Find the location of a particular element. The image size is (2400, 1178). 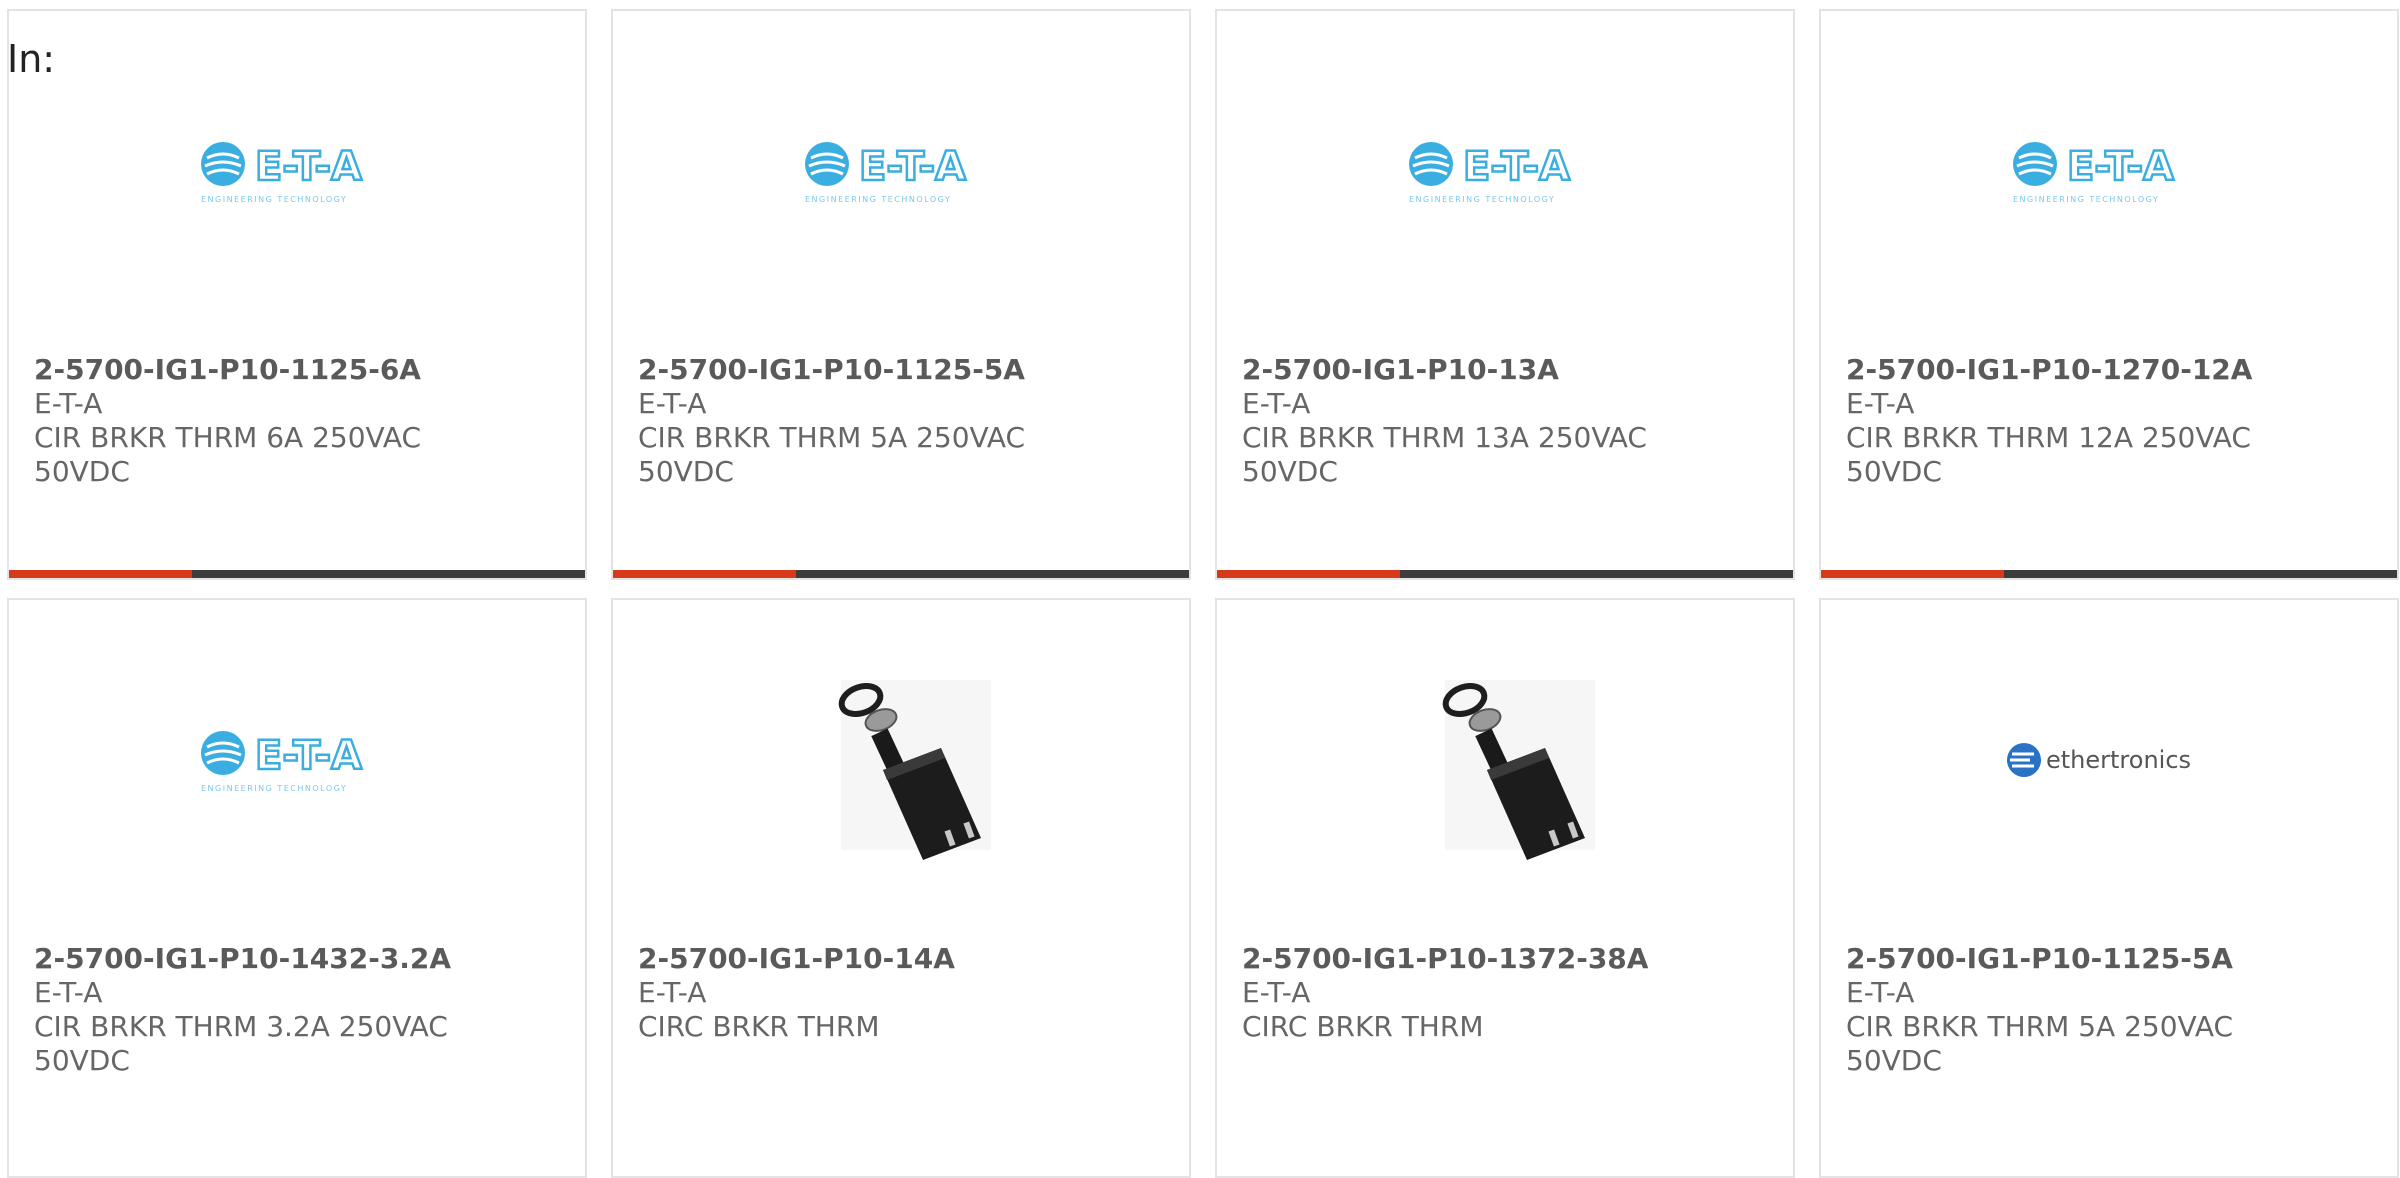

product-card: 2-5700-IG1-P10-14A E-T-A CIRC BRKR THRM is located at coordinates (901, 888).